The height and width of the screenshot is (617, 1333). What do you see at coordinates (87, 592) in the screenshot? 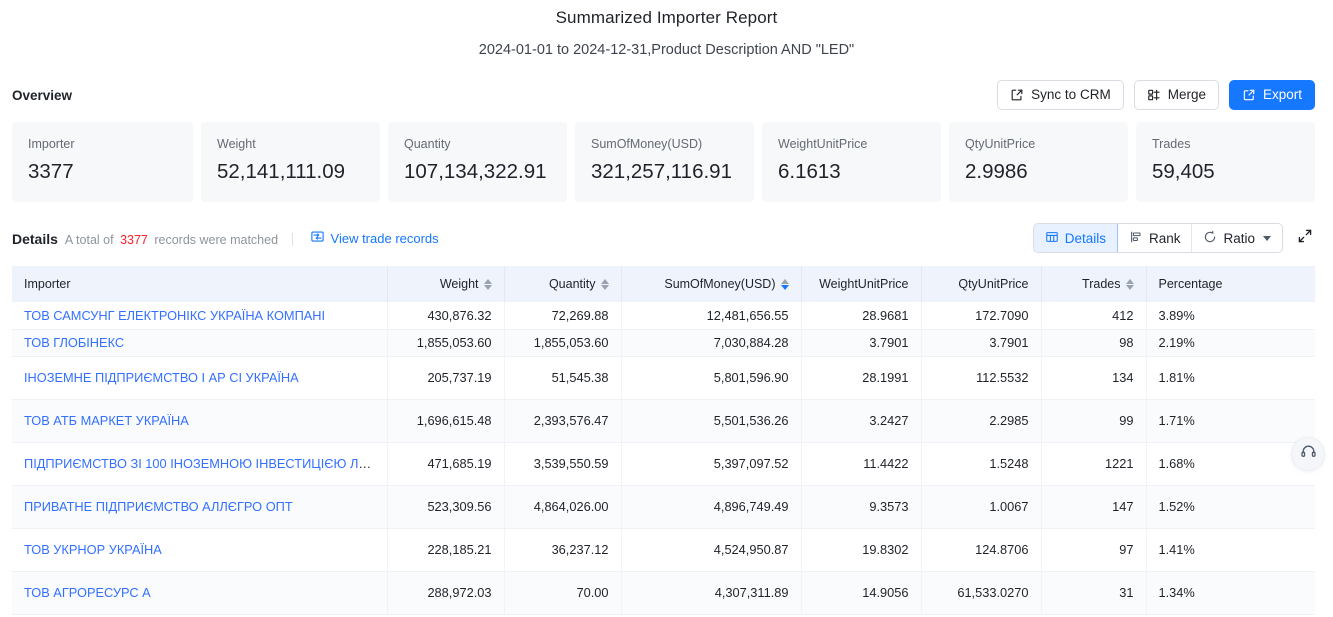
I see `importer-link: ТОВ АГРОРЕСУРС А` at bounding box center [87, 592].